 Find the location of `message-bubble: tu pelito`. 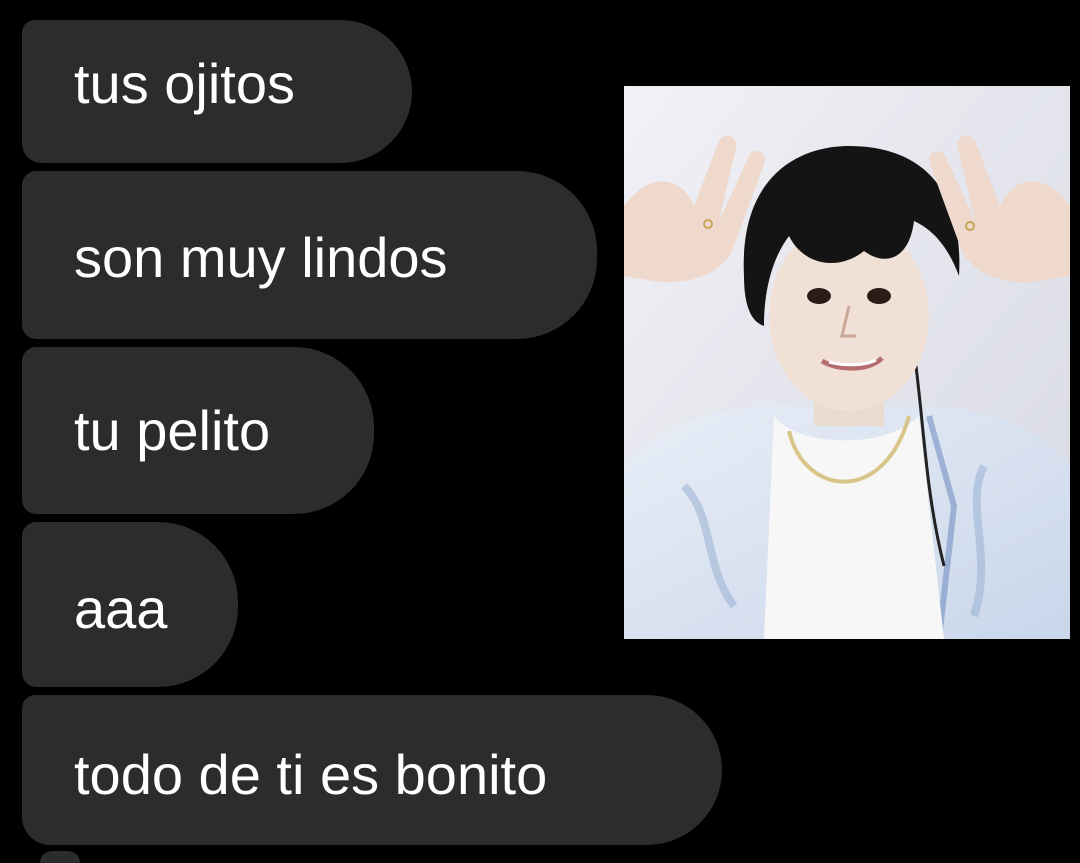

message-bubble: tu pelito is located at coordinates (198, 430).